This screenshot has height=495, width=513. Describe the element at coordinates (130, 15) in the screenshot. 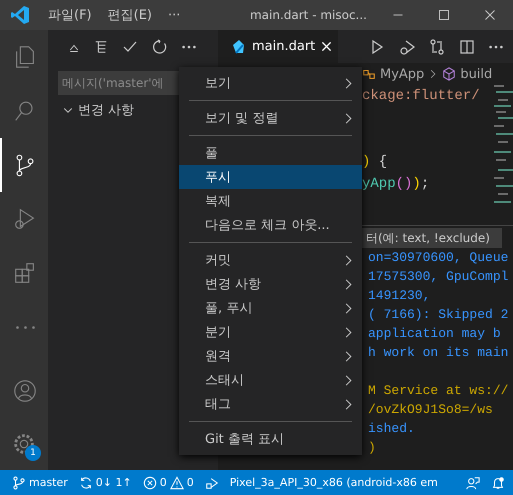

I see `menu-item: 편집(E)` at that location.